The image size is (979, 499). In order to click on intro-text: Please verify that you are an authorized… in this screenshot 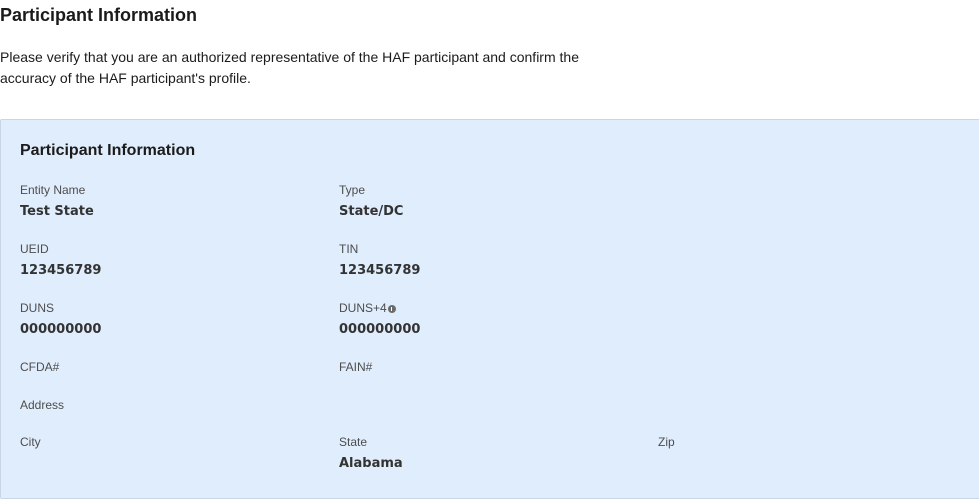, I will do `click(289, 67)`.